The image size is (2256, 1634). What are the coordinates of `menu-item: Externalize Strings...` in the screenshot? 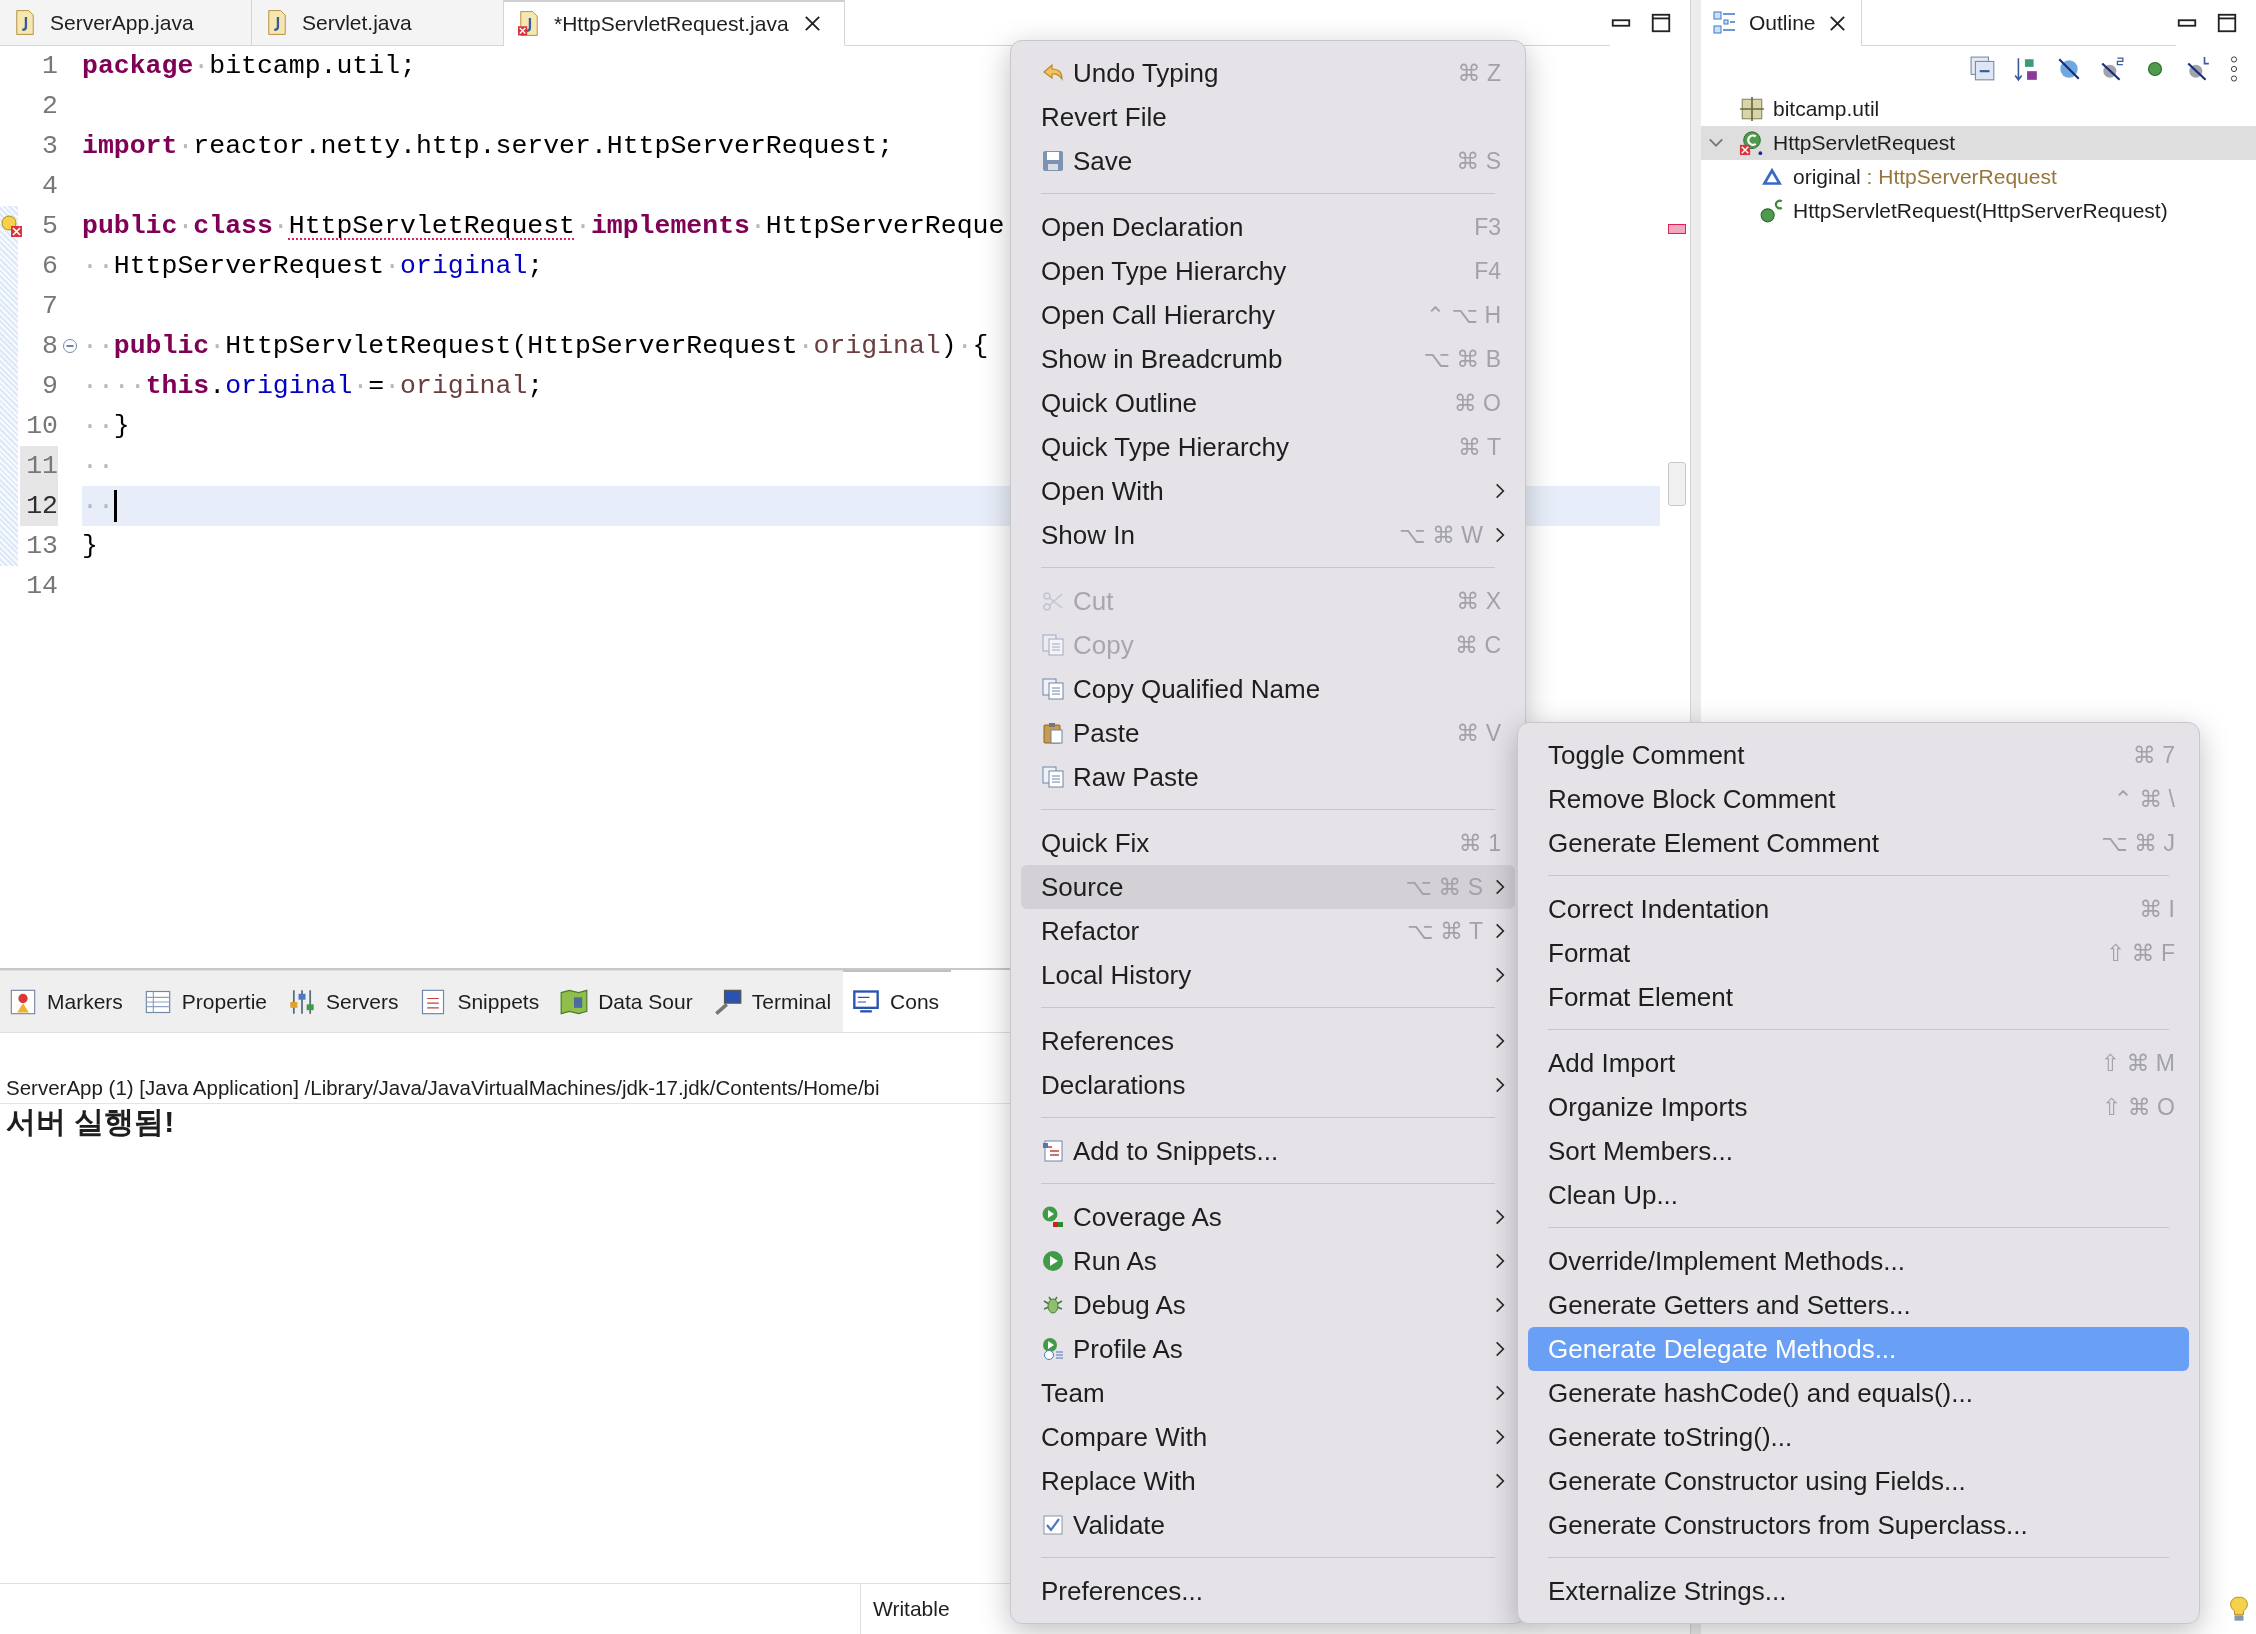 It's located at (1858, 1591).